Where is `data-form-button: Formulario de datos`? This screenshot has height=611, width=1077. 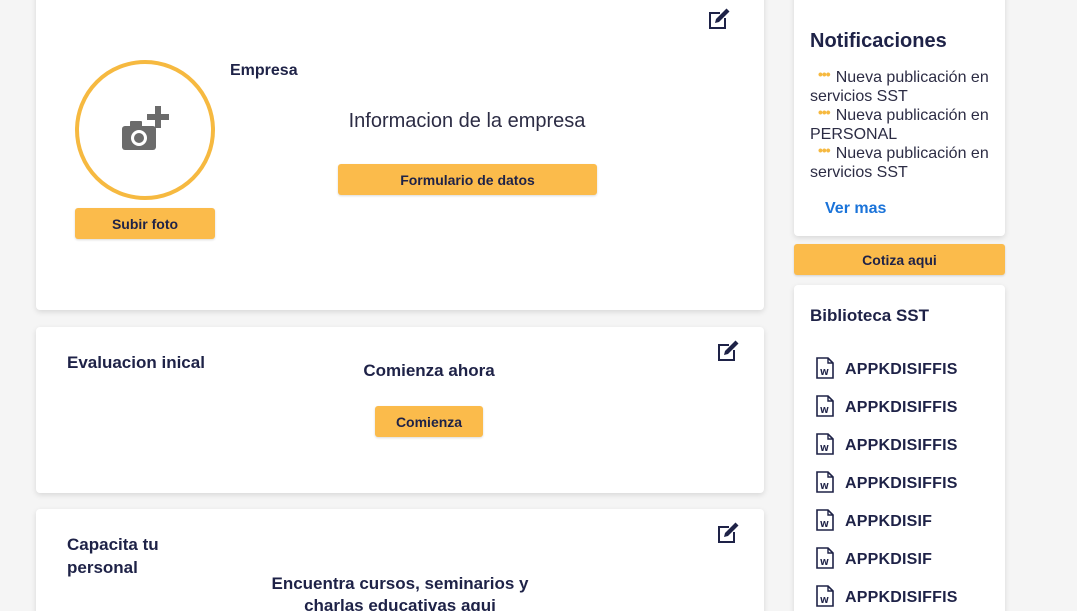
data-form-button: Formulario de datos is located at coordinates (467, 179).